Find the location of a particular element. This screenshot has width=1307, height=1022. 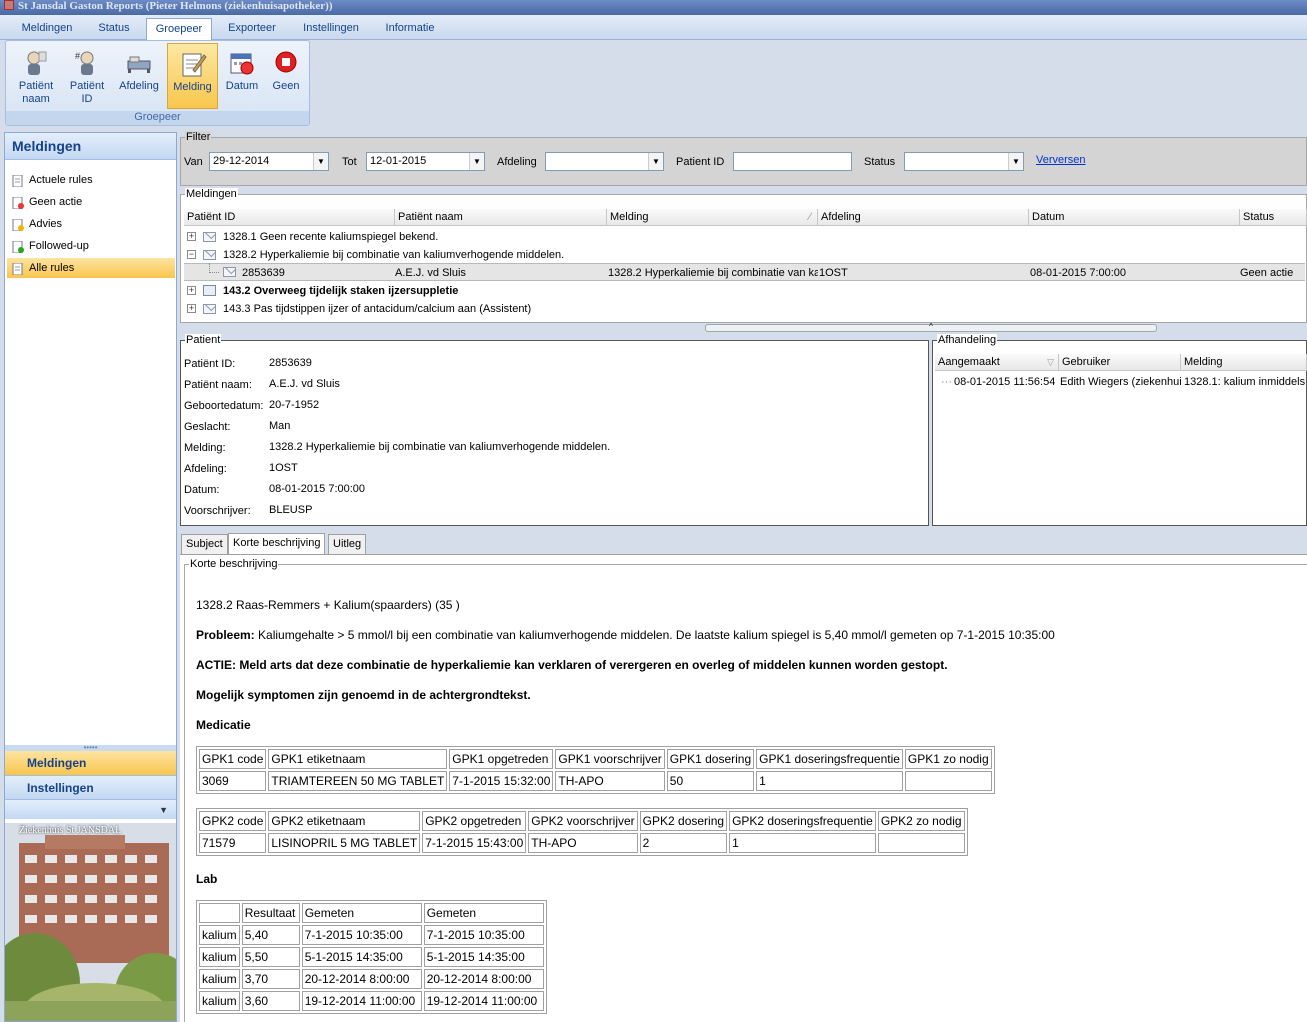

document-icon is located at coordinates (18, 181).